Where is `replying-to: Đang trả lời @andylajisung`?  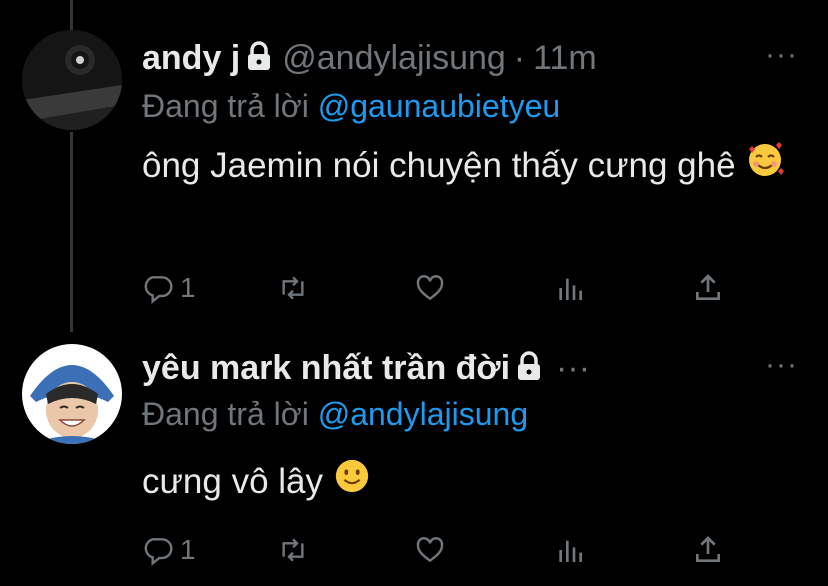 replying-to: Đang trả lời @andylajisung is located at coordinates (335, 414).